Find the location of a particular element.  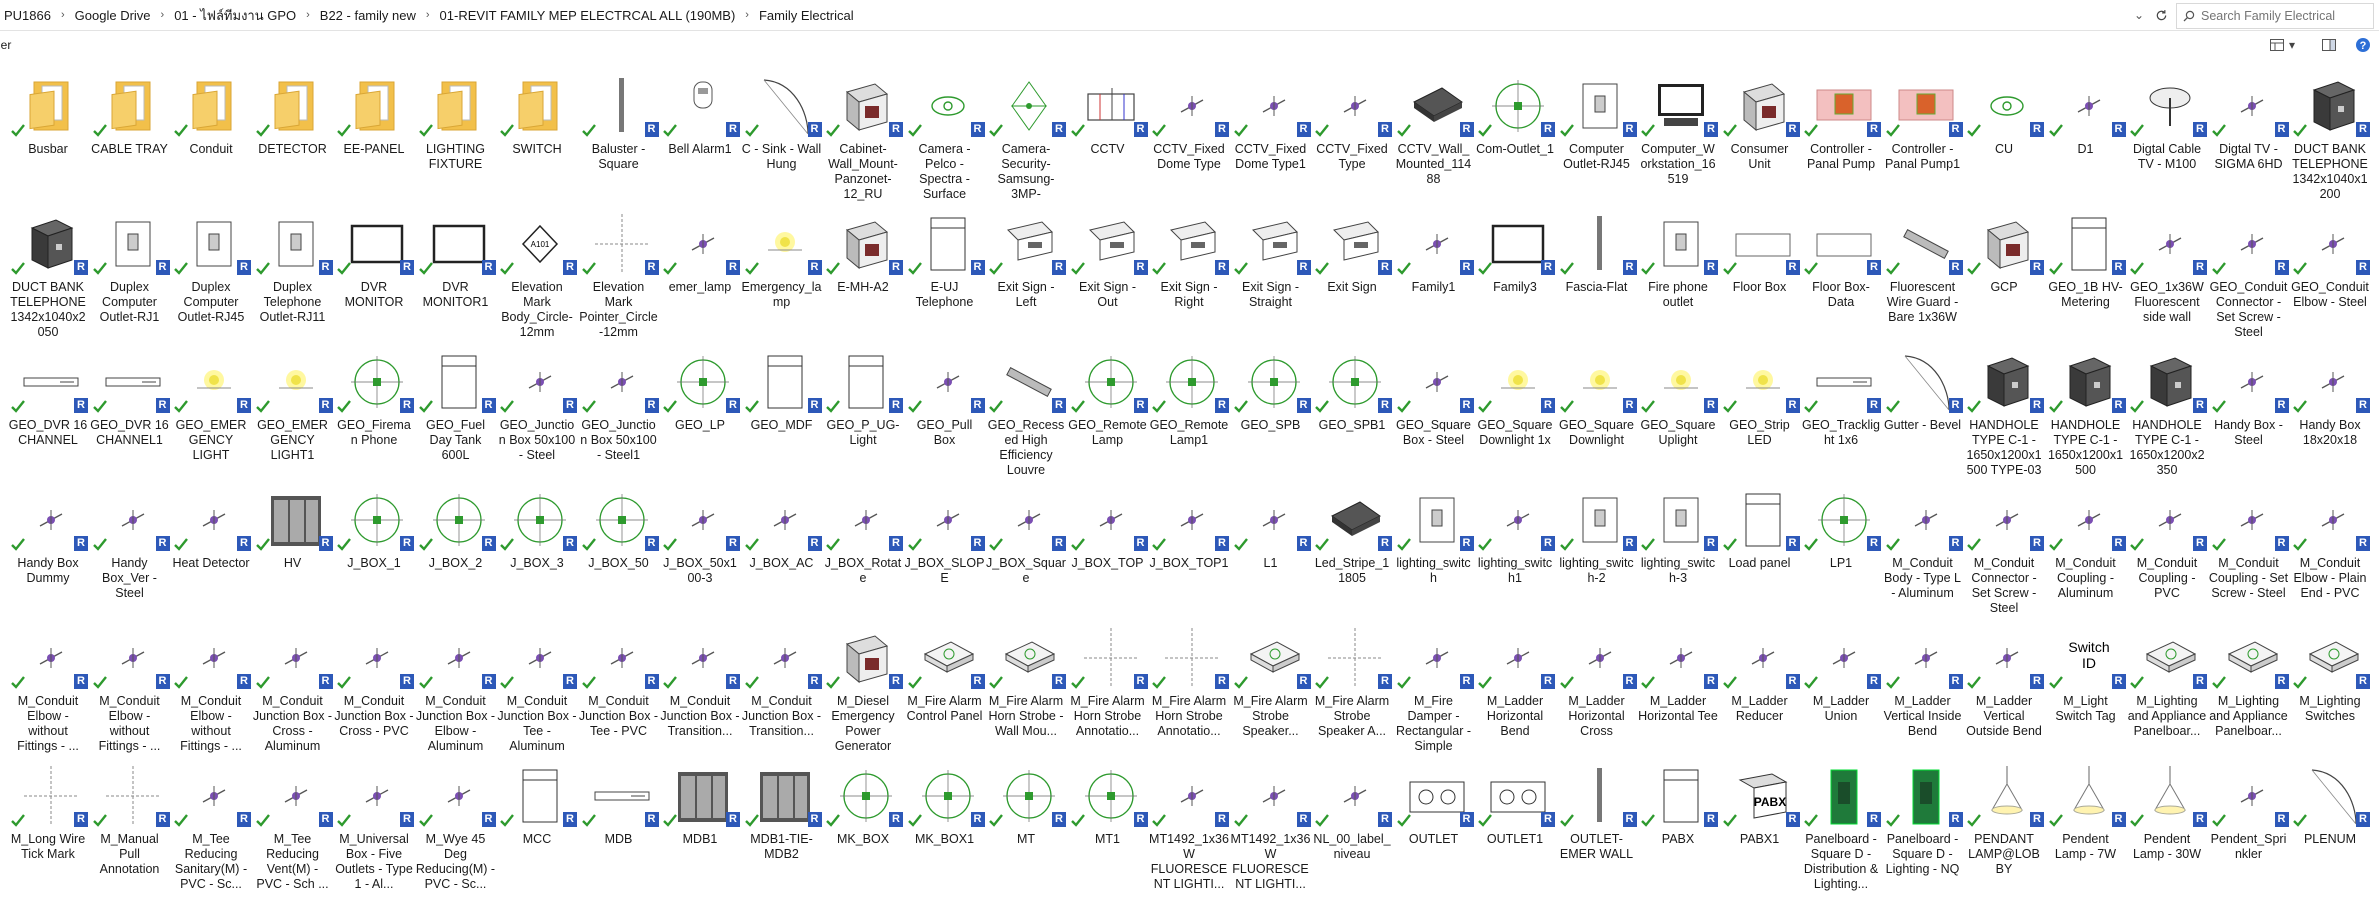

file-item: R Floor Box is located at coordinates (1760, 268).